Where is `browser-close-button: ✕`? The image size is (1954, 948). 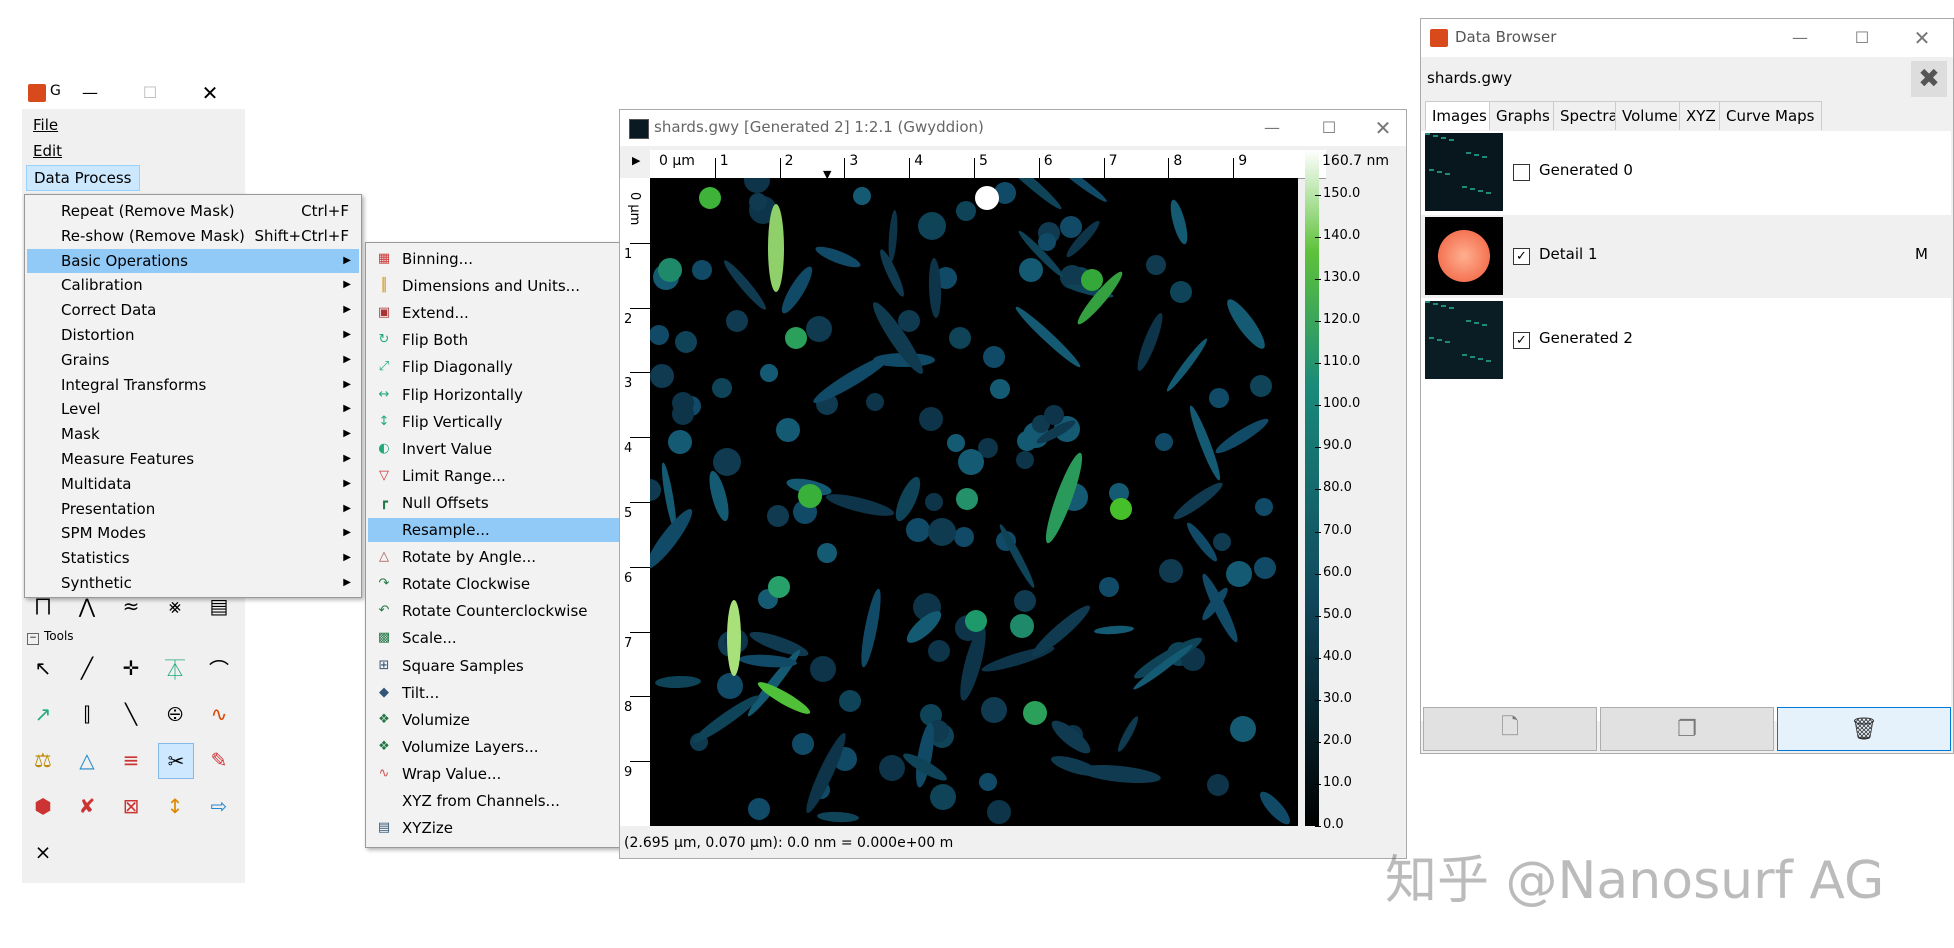
browser-close-button: ✕ is located at coordinates (1922, 38).